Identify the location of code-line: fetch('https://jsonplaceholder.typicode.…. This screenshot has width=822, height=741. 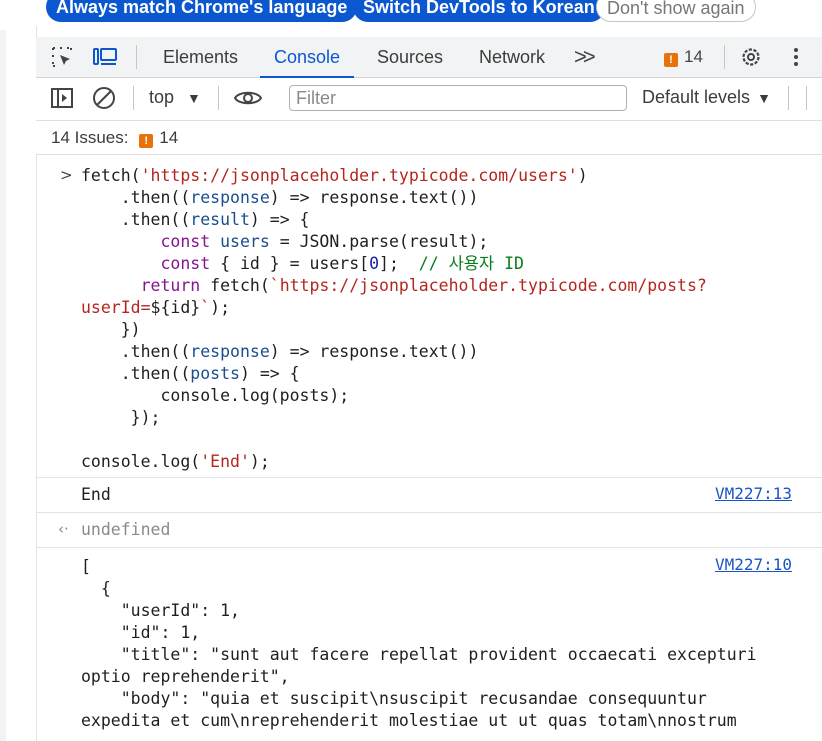
(334, 175).